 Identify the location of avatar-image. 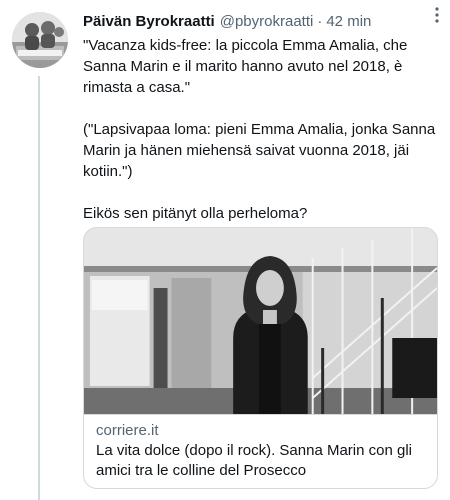
(40, 40).